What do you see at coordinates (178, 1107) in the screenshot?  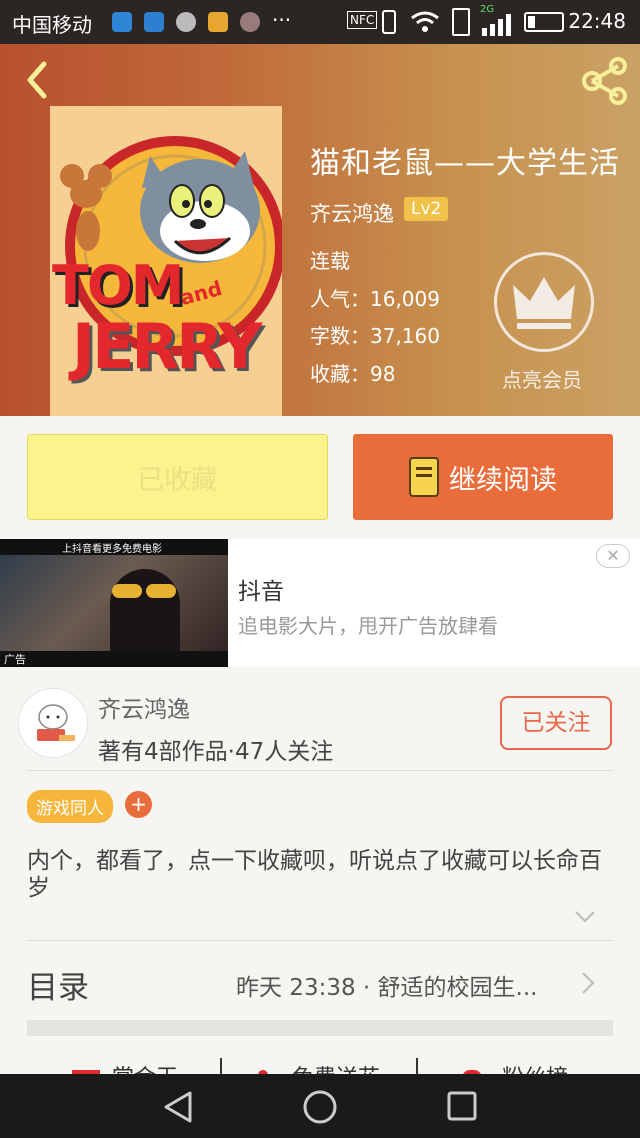 I see `back-nav-icon` at bounding box center [178, 1107].